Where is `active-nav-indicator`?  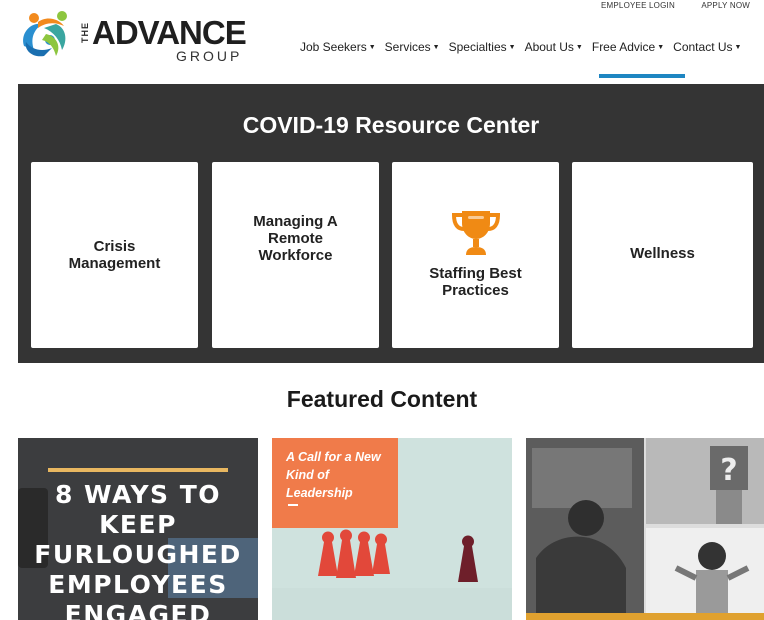 active-nav-indicator is located at coordinates (642, 76).